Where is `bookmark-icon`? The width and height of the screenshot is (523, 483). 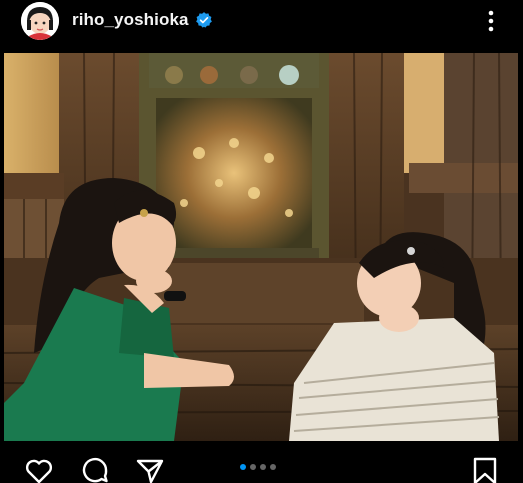 bookmark-icon is located at coordinates (485, 469).